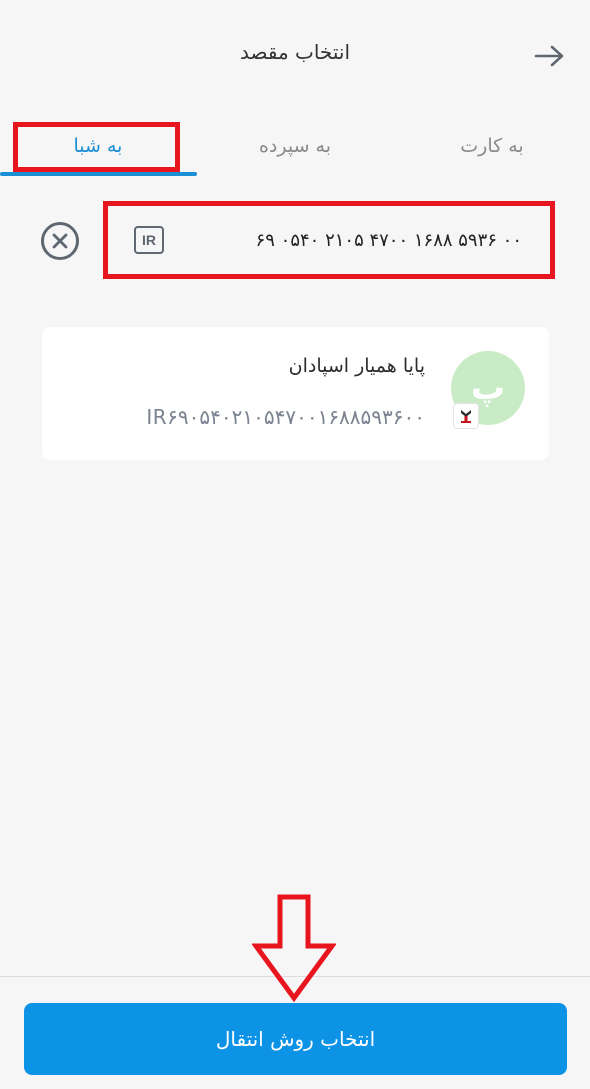 This screenshot has height=1089, width=590. I want to click on account-holder-name: پایا همیار اسپادان, so click(356, 366).